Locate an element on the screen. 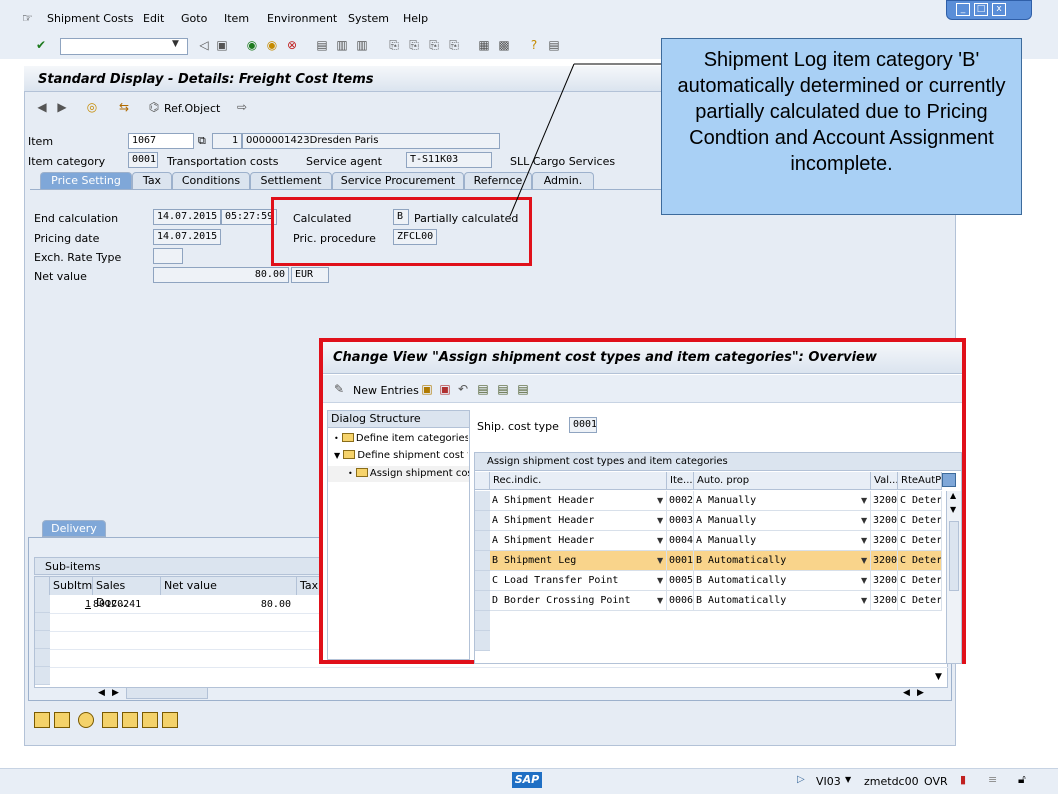 The height and width of the screenshot is (794, 1058). delete-icon: ▣ is located at coordinates (445, 389).